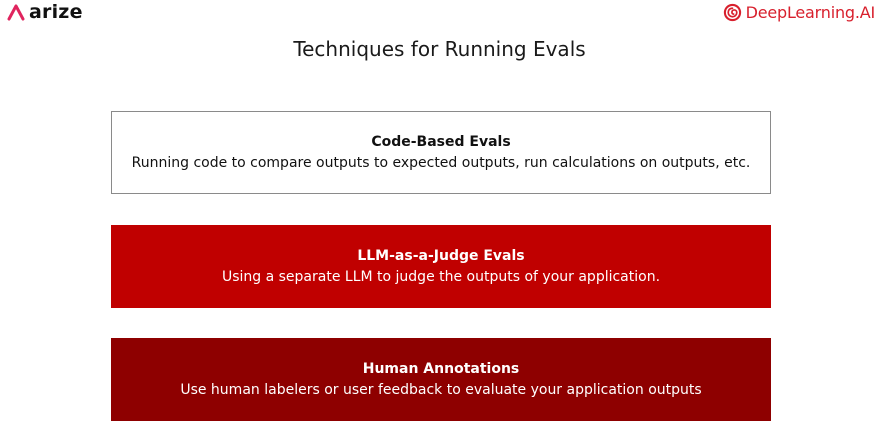  What do you see at coordinates (441, 368) in the screenshot?
I see `technique-title: Human Annotations` at bounding box center [441, 368].